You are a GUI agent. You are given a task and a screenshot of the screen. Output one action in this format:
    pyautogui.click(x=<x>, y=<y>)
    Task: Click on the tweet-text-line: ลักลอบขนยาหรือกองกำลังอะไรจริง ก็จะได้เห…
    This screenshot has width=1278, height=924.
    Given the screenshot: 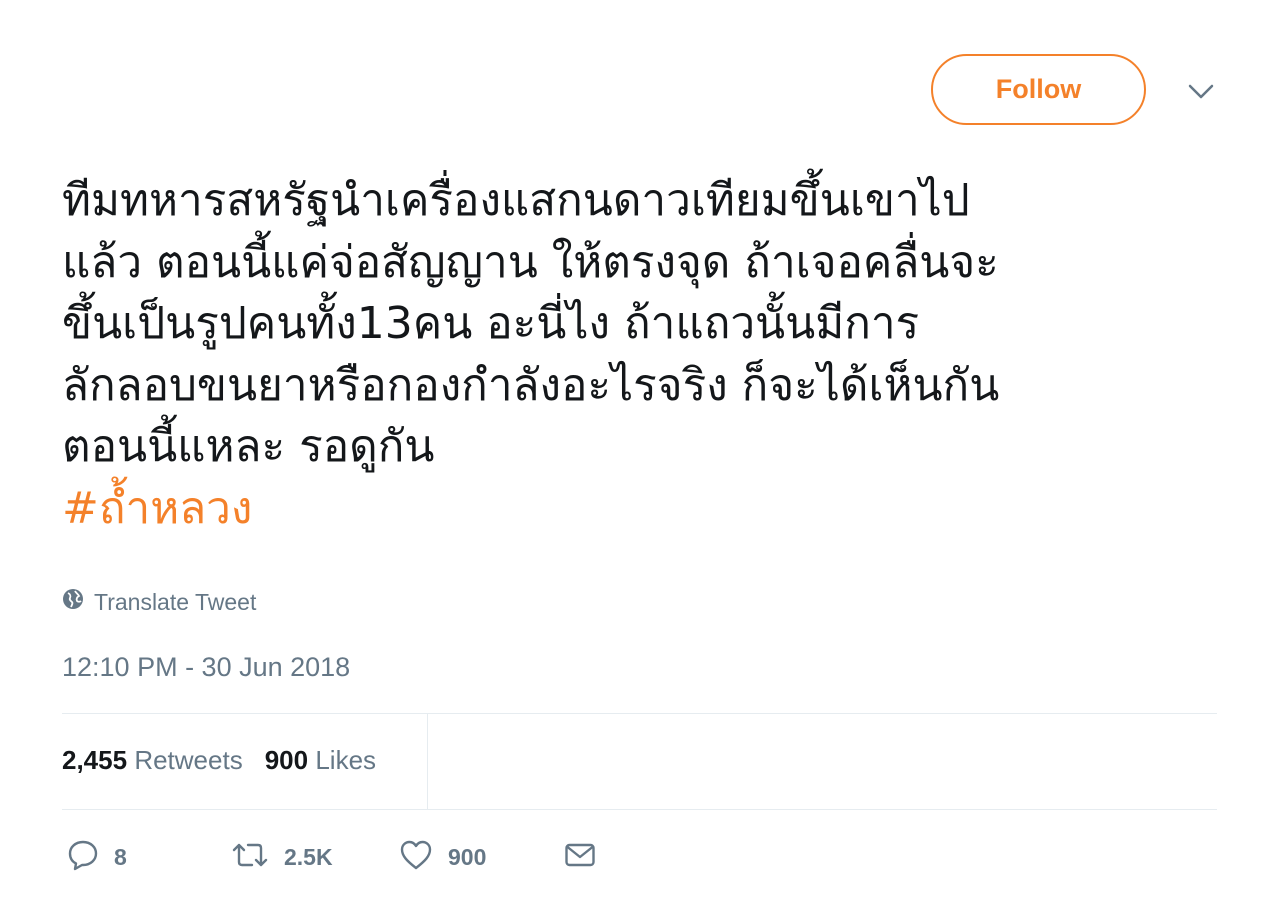 What is the action you would take?
    pyautogui.click(x=531, y=385)
    